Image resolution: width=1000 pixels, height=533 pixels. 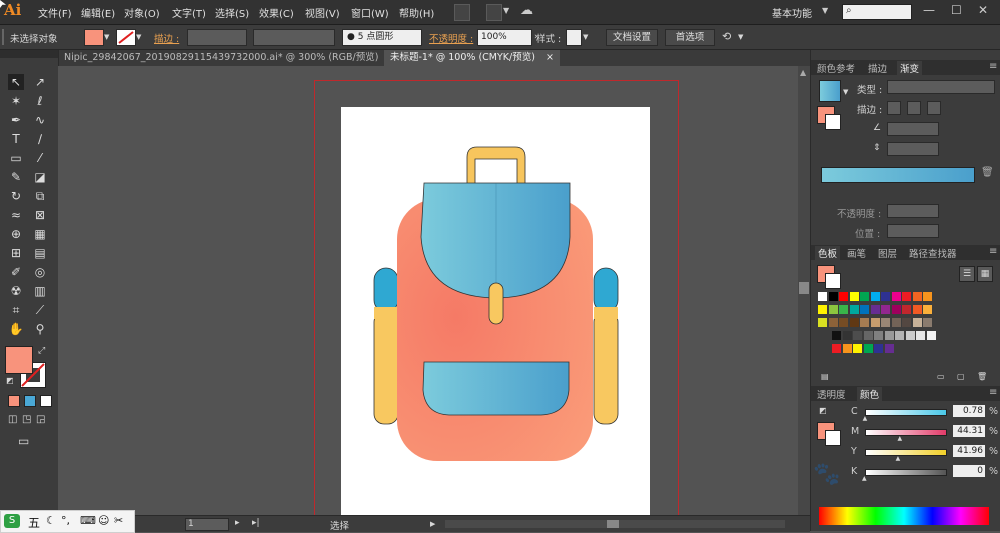 I want to click on shape-builder-tool-icon: ⊕, so click(x=16, y=234).